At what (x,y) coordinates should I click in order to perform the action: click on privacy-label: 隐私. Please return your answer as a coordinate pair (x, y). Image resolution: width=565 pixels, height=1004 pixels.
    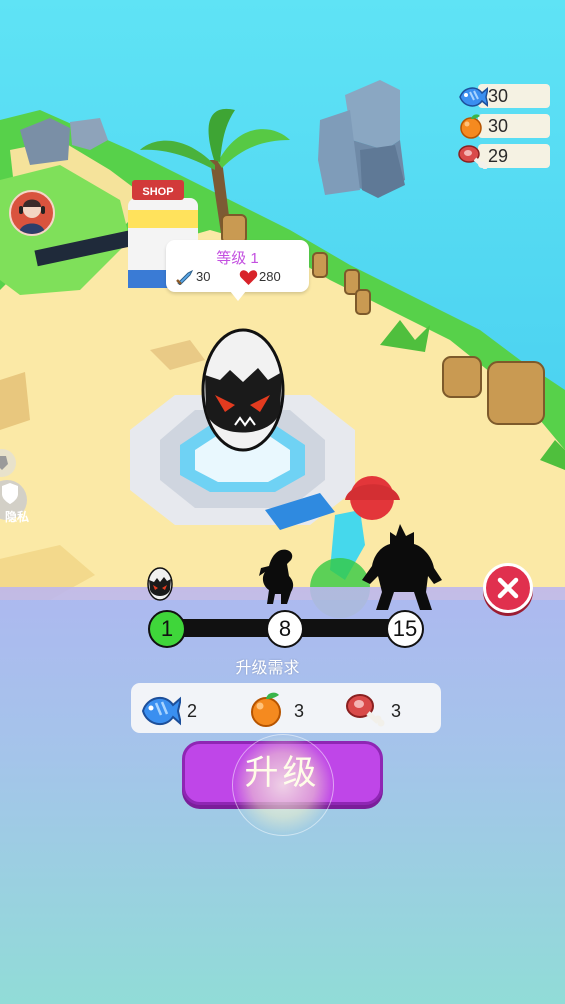
    Looking at the image, I should click on (17, 517).